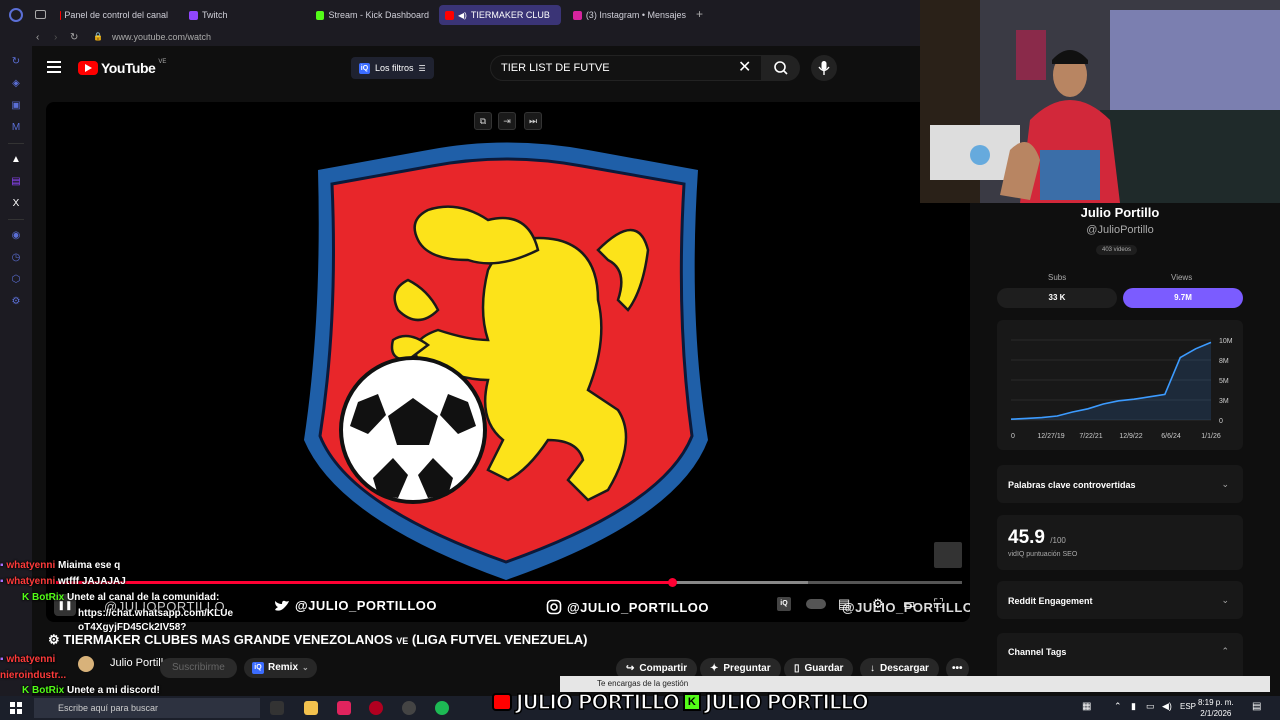  What do you see at coordinates (1224, 381) in the screenshot?
I see `chart-y-tick: 5M` at bounding box center [1224, 381].